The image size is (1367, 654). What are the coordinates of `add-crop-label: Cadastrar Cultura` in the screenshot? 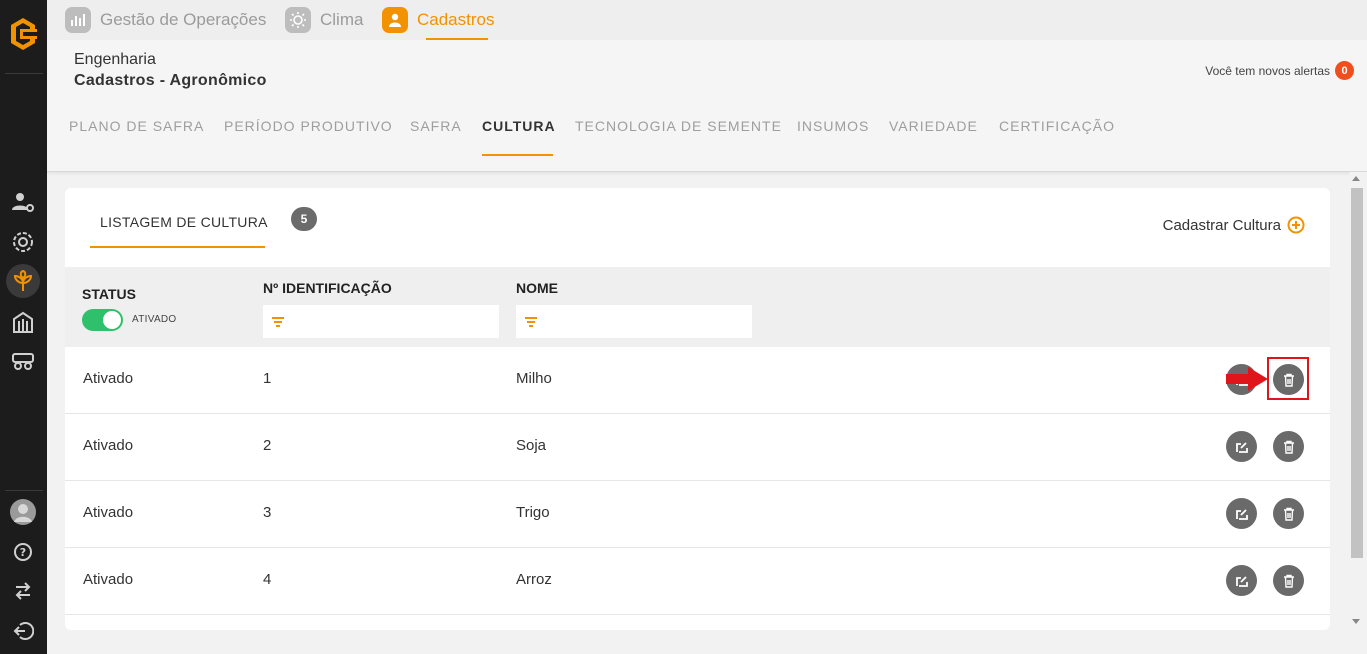 It's located at (1221, 225).